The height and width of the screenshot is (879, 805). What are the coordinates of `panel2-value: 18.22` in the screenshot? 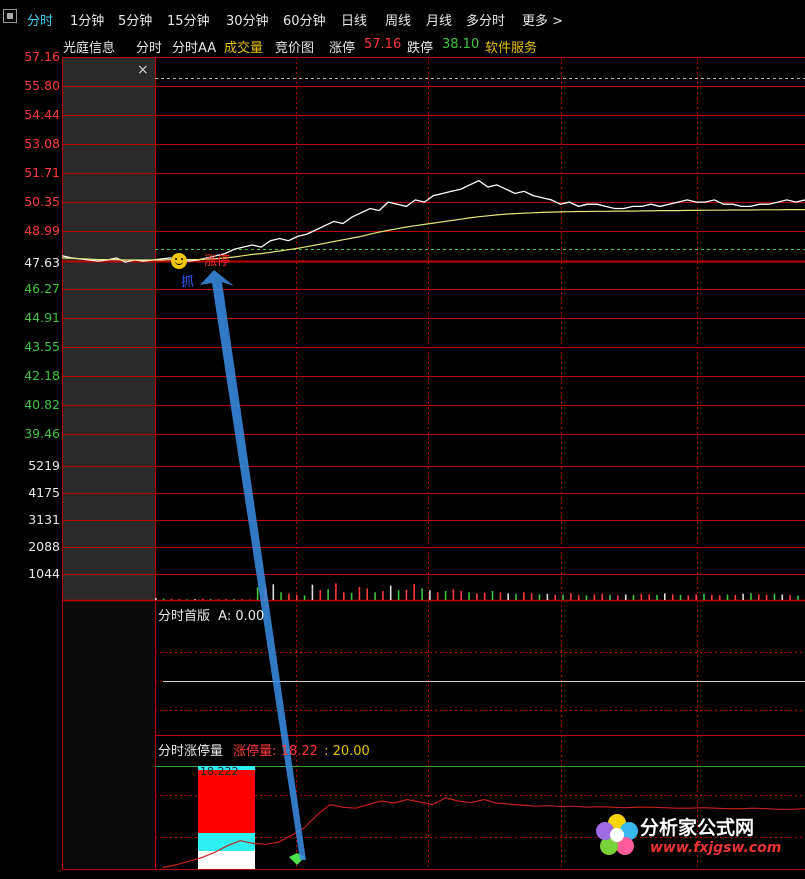 It's located at (299, 751).